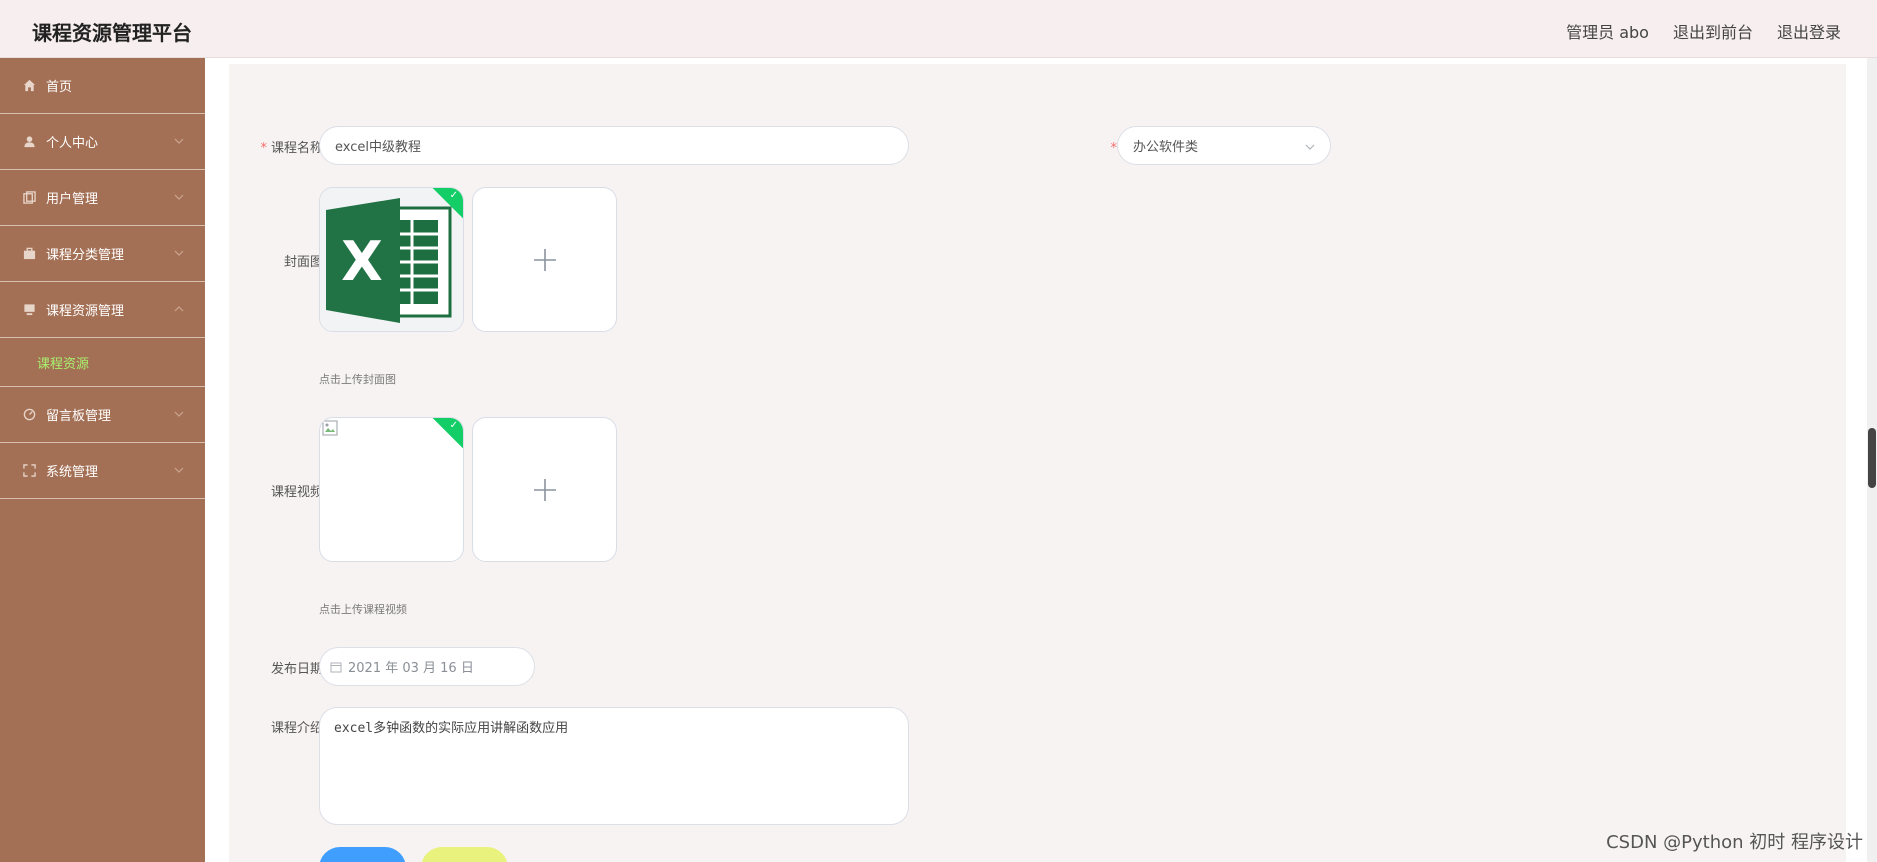 This screenshot has height=862, width=1877. I want to click on logout-link: 退出登录, so click(1809, 31).